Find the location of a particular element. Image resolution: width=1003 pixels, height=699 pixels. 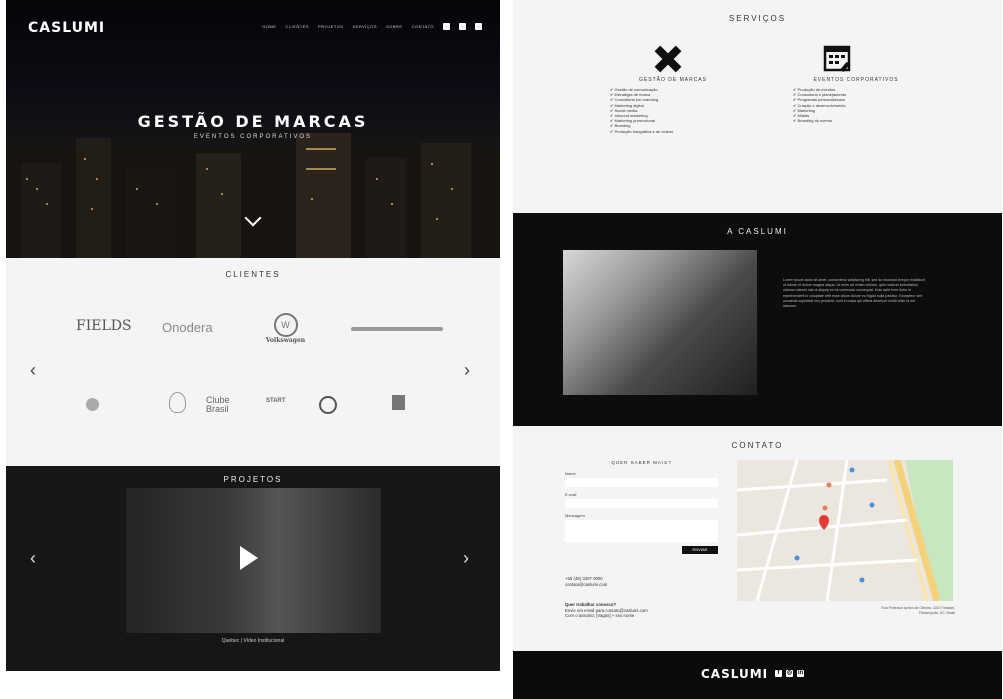

form-title: QUER SABER MAIS? is located at coordinates (641, 462).